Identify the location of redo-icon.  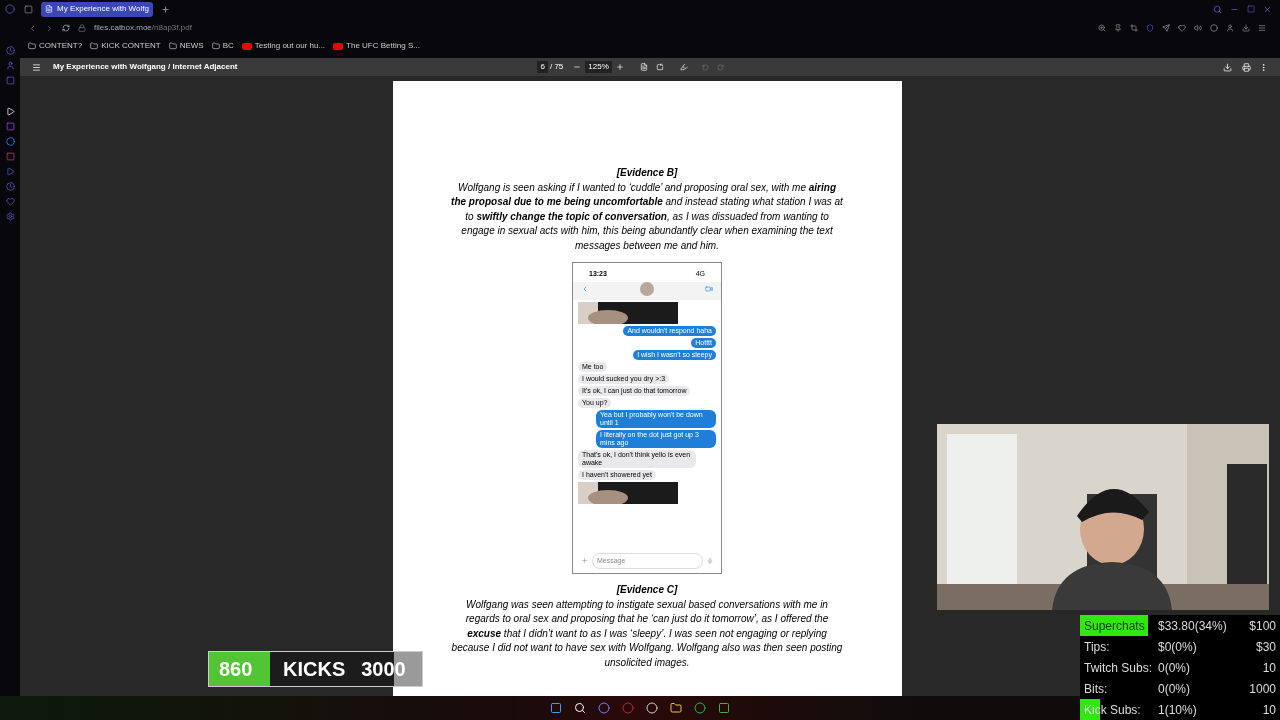
(720, 67).